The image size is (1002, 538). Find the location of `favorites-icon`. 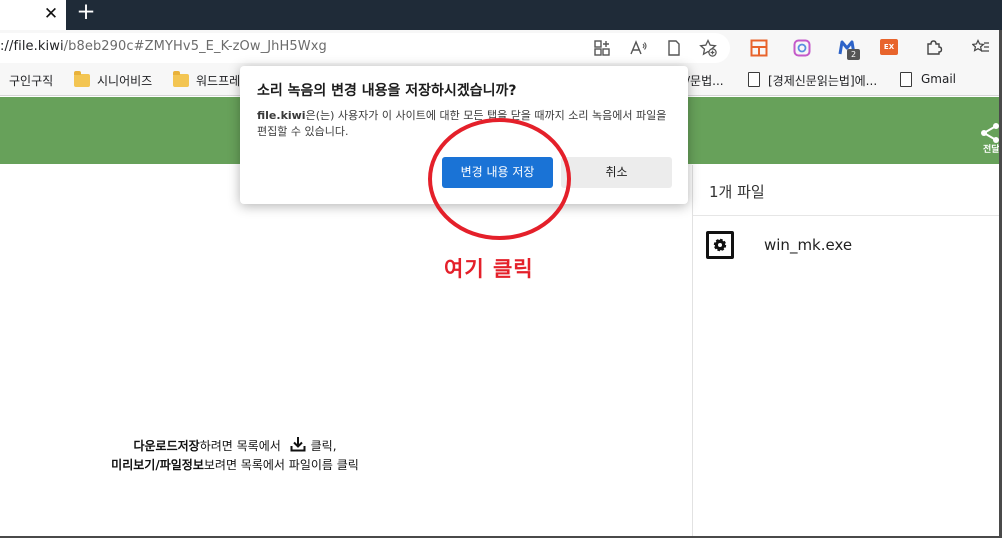

favorites-icon is located at coordinates (981, 47).